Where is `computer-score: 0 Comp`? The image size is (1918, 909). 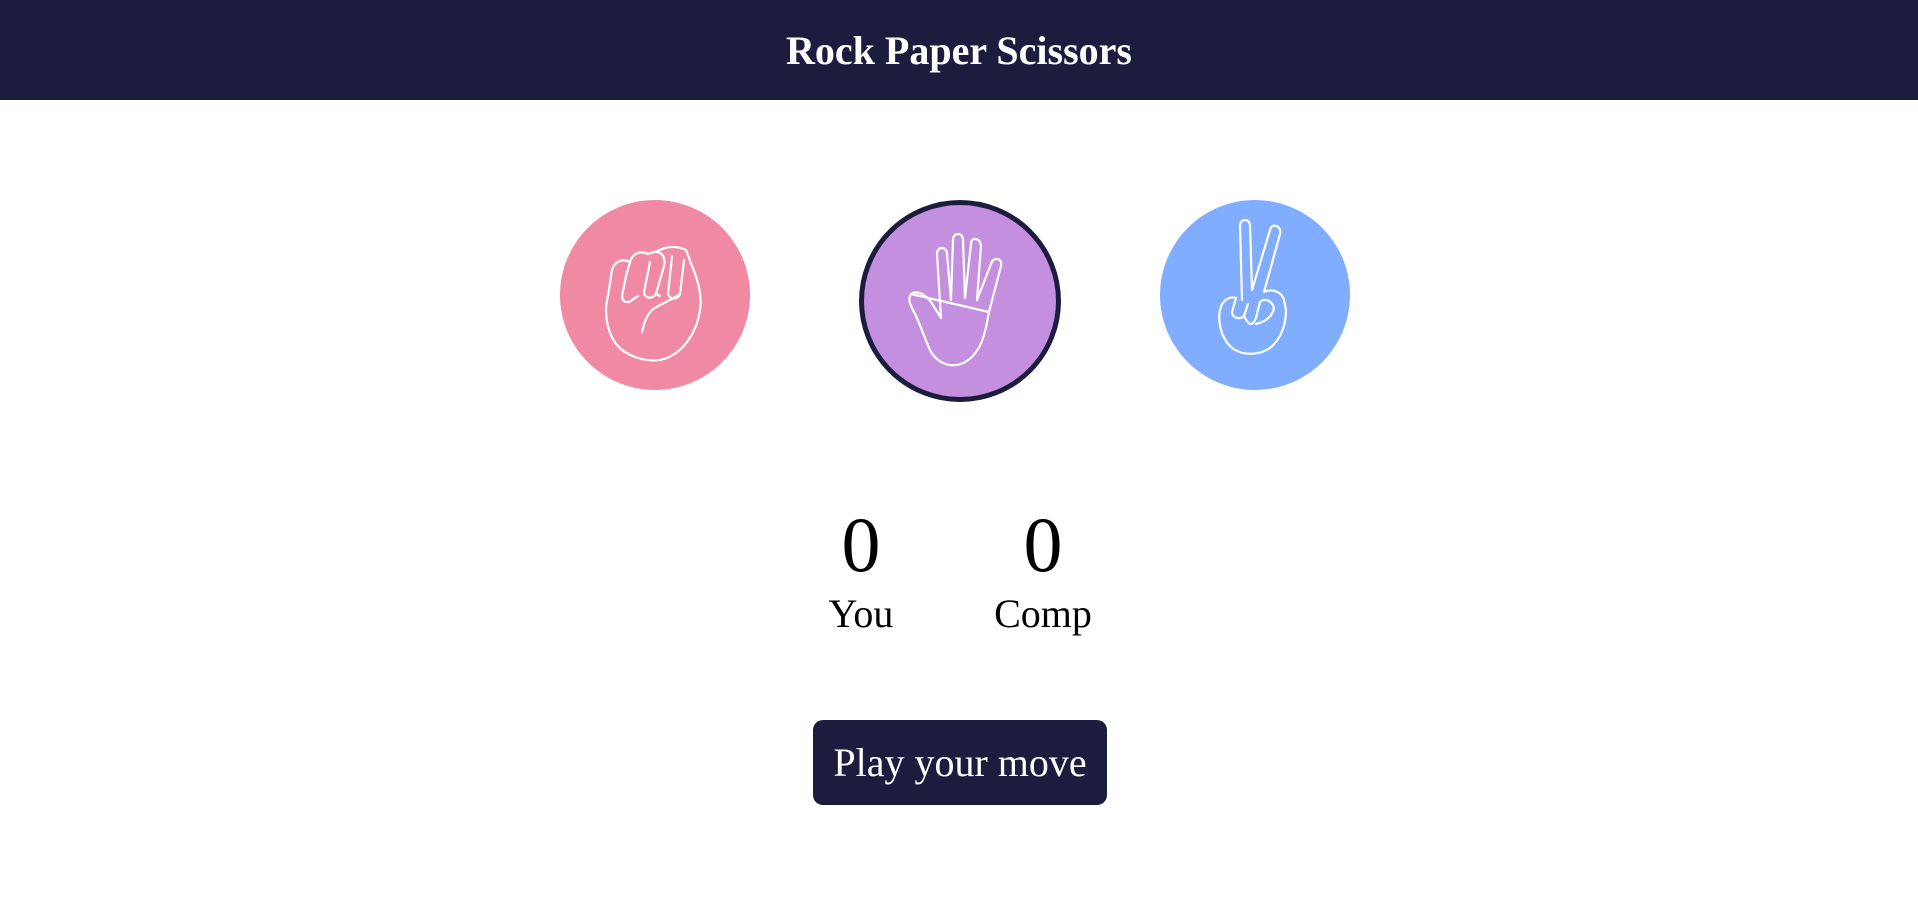
computer-score: 0 Comp is located at coordinates (1043, 569).